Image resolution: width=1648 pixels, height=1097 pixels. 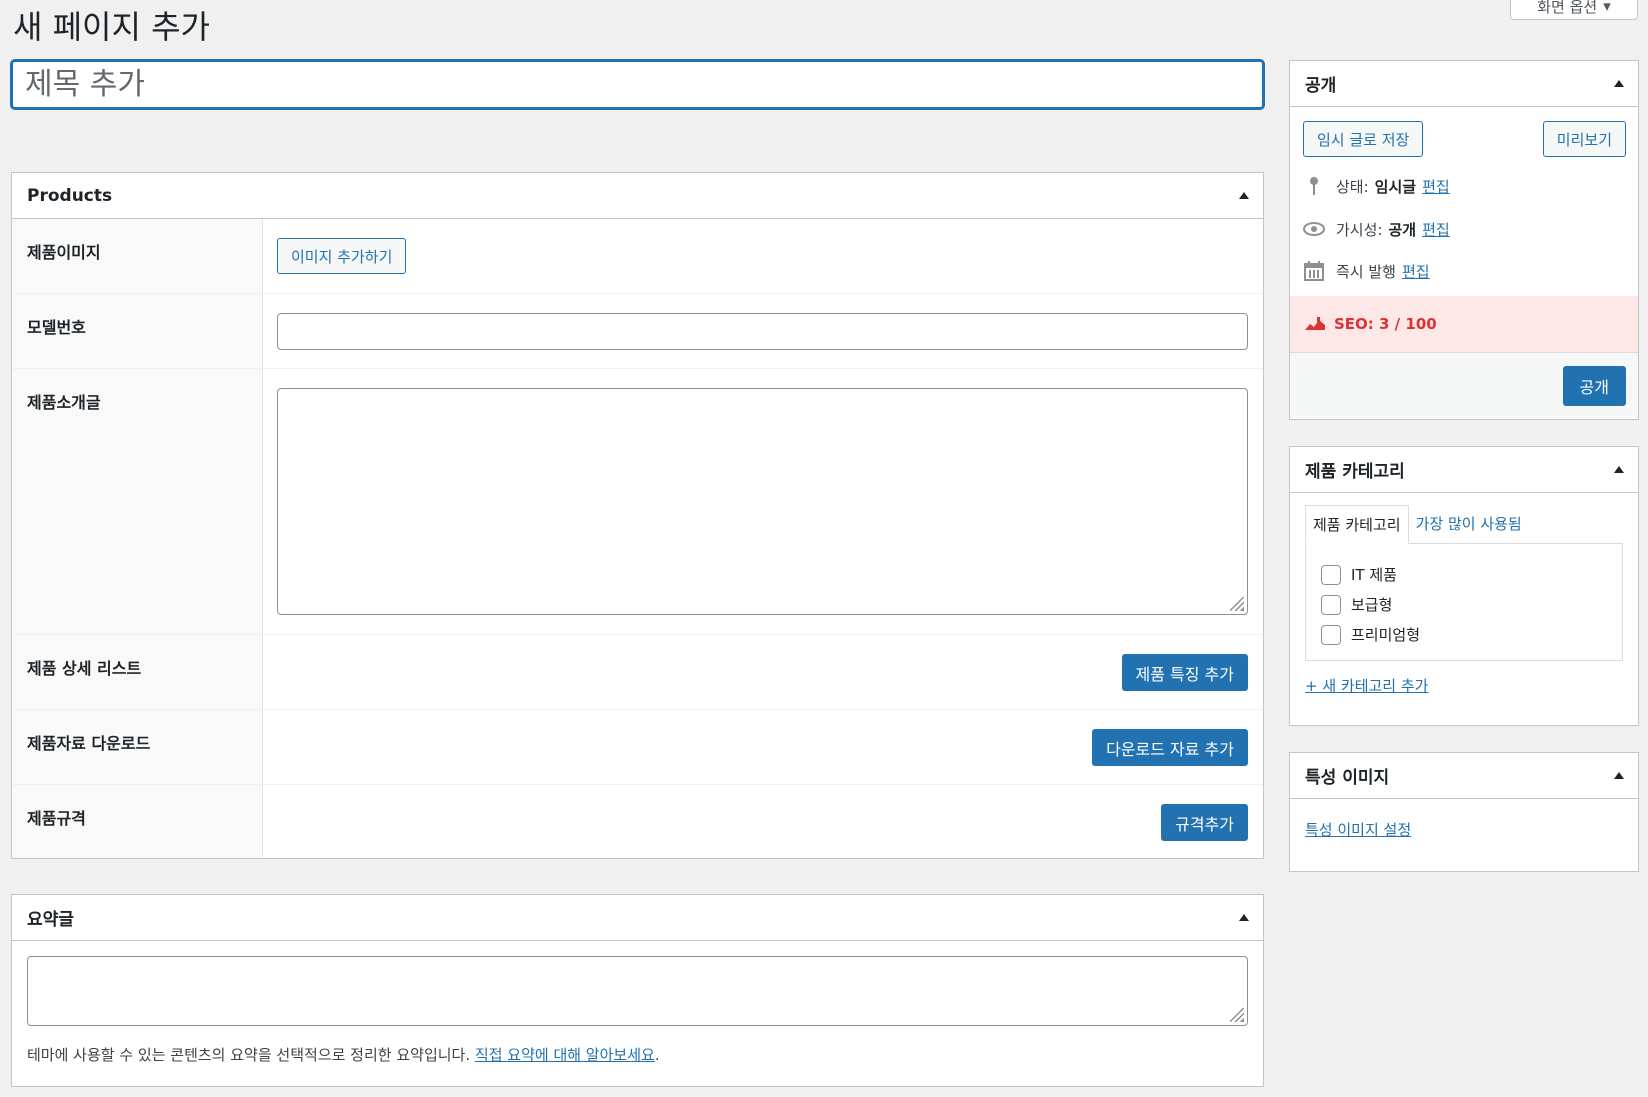 I want to click on products-header: Products, so click(x=637, y=196).